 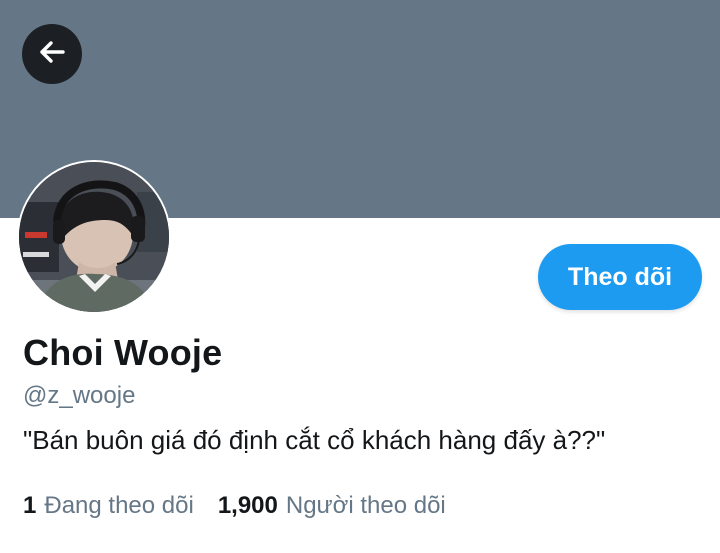 I want to click on followers-count: 1,900, so click(x=247, y=505).